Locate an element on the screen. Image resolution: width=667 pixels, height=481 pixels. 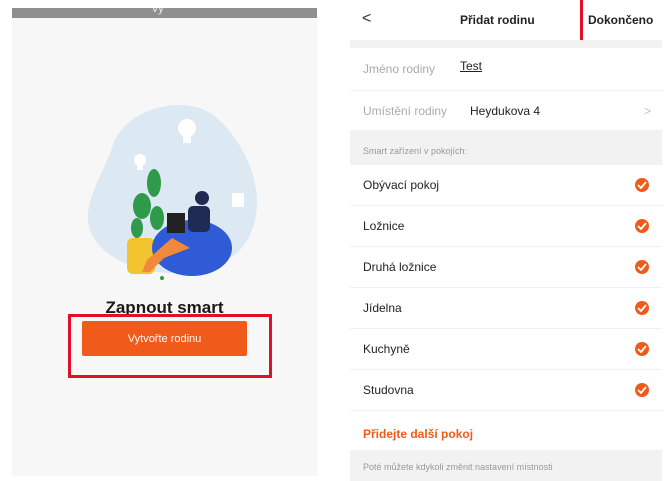
room-item: Druhá ložnice is located at coordinates (506, 267).